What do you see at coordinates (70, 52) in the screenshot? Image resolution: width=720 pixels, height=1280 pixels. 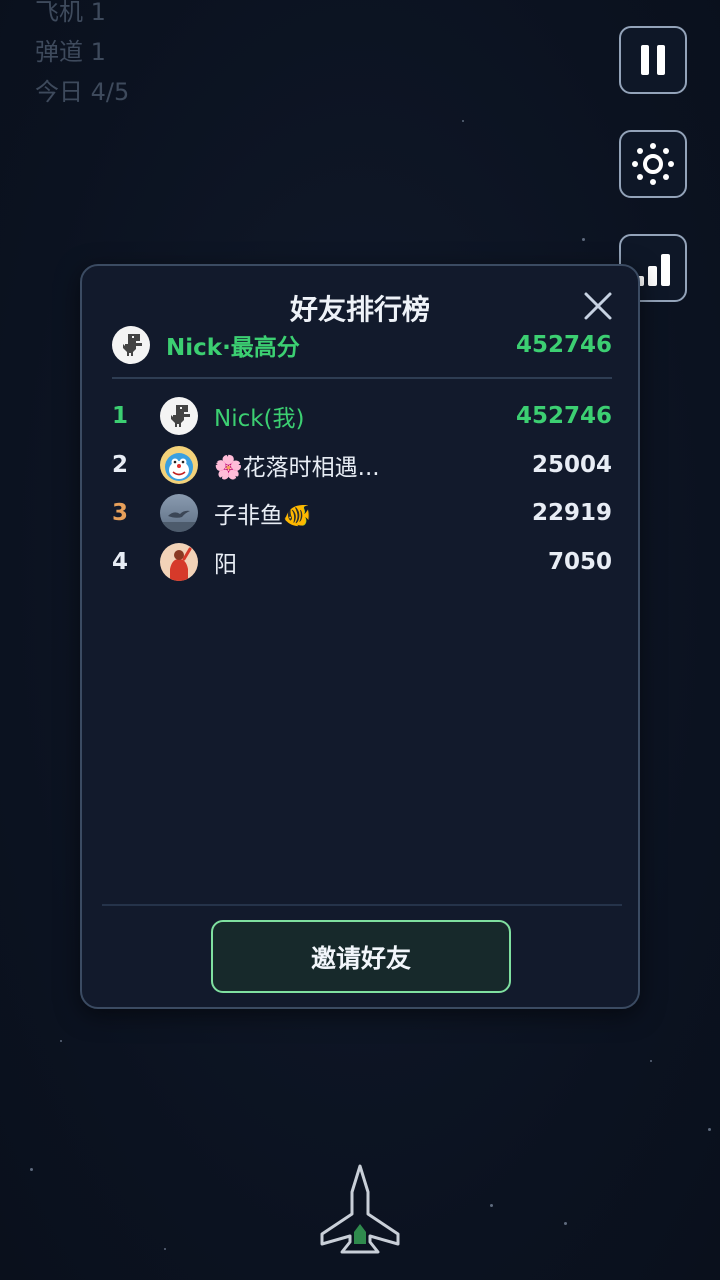 I see `lanes-count: 弹道 1` at bounding box center [70, 52].